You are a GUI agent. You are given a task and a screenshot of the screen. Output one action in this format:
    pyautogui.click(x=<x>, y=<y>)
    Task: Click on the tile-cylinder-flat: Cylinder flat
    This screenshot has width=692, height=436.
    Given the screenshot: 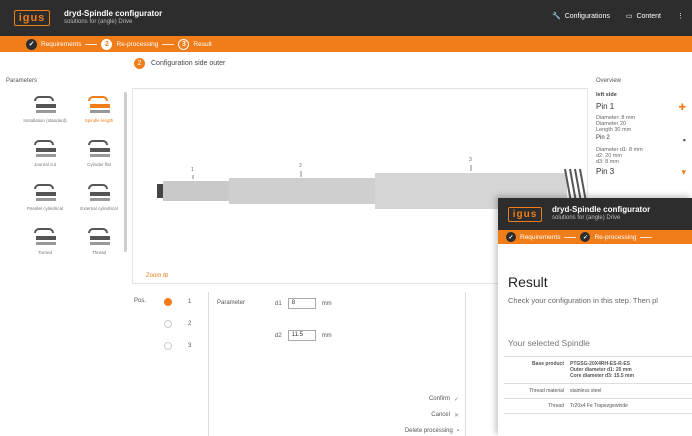 What is the action you would take?
    pyautogui.click(x=99, y=158)
    